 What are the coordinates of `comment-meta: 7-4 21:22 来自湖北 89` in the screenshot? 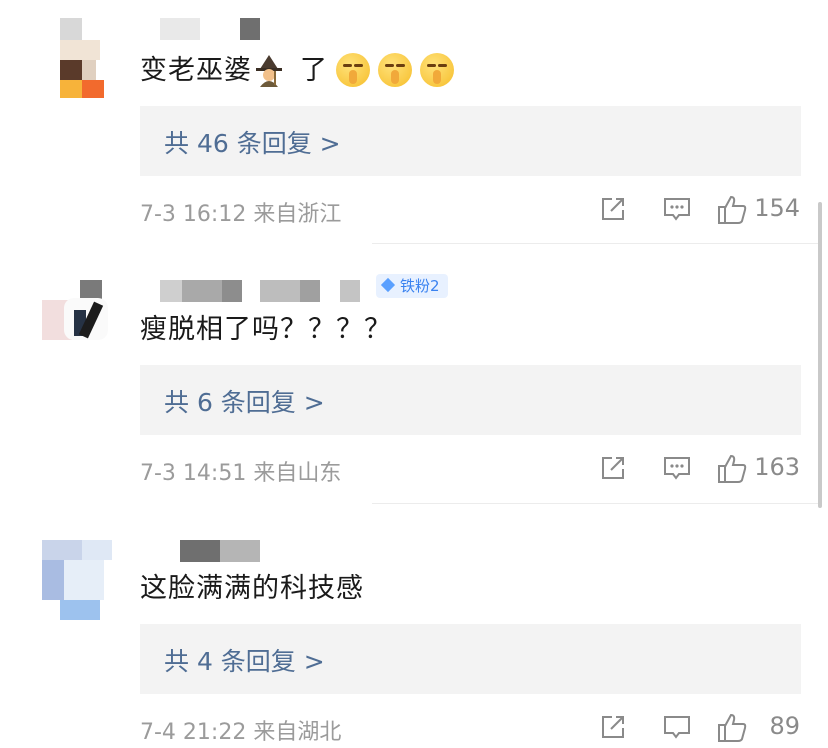 It's located at (470, 729).